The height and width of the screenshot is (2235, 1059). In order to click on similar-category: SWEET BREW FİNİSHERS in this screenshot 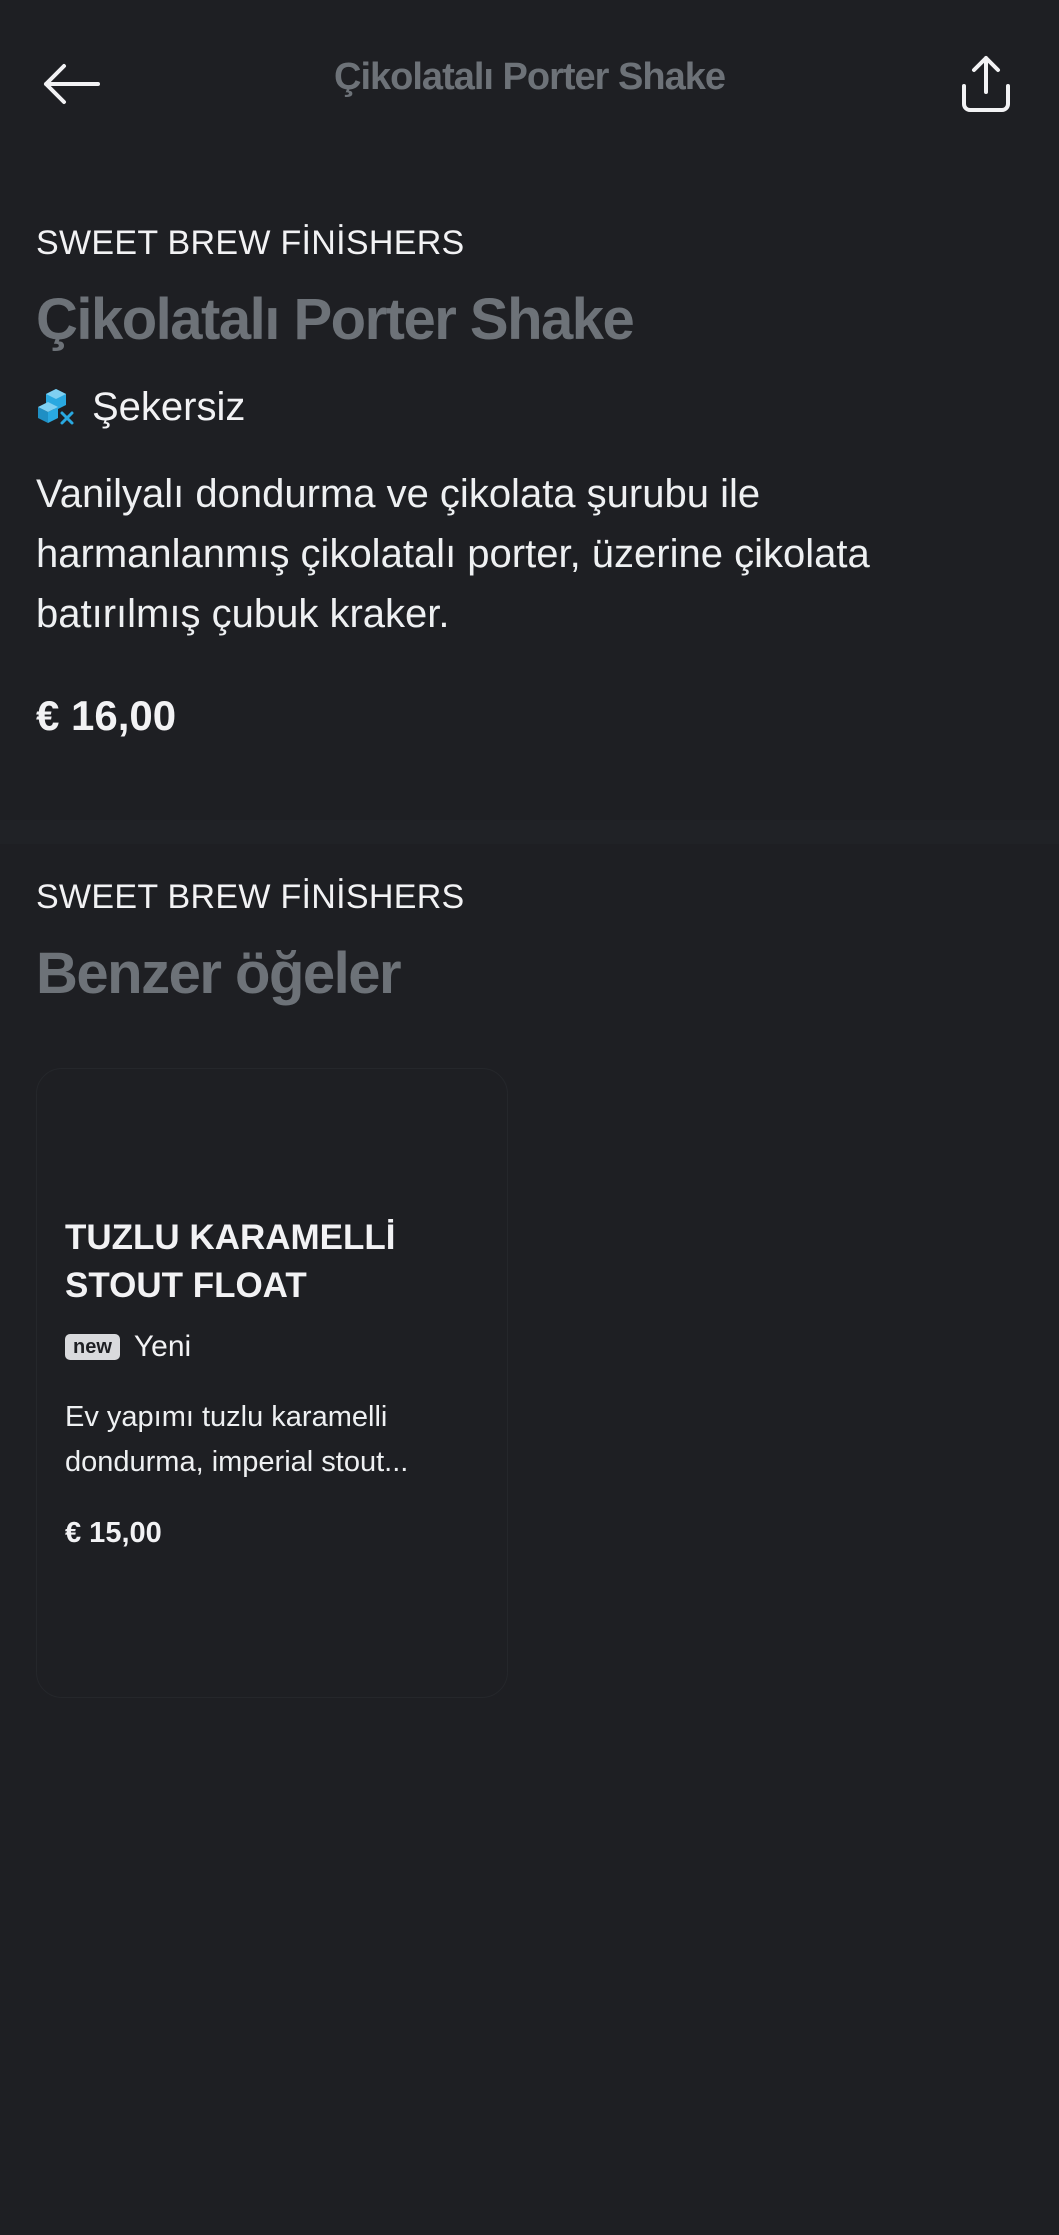, I will do `click(250, 897)`.